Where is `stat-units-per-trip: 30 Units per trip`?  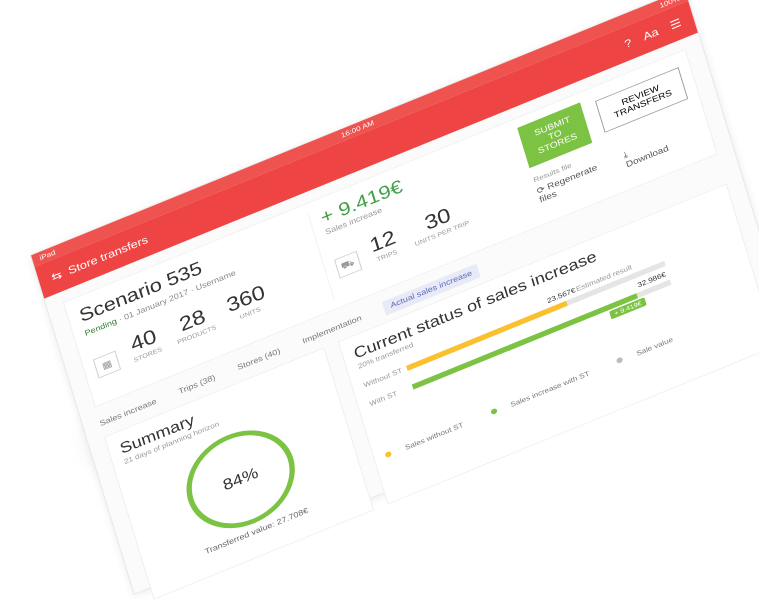
stat-units-per-trip: 30 Units per trip is located at coordinates (442, 225).